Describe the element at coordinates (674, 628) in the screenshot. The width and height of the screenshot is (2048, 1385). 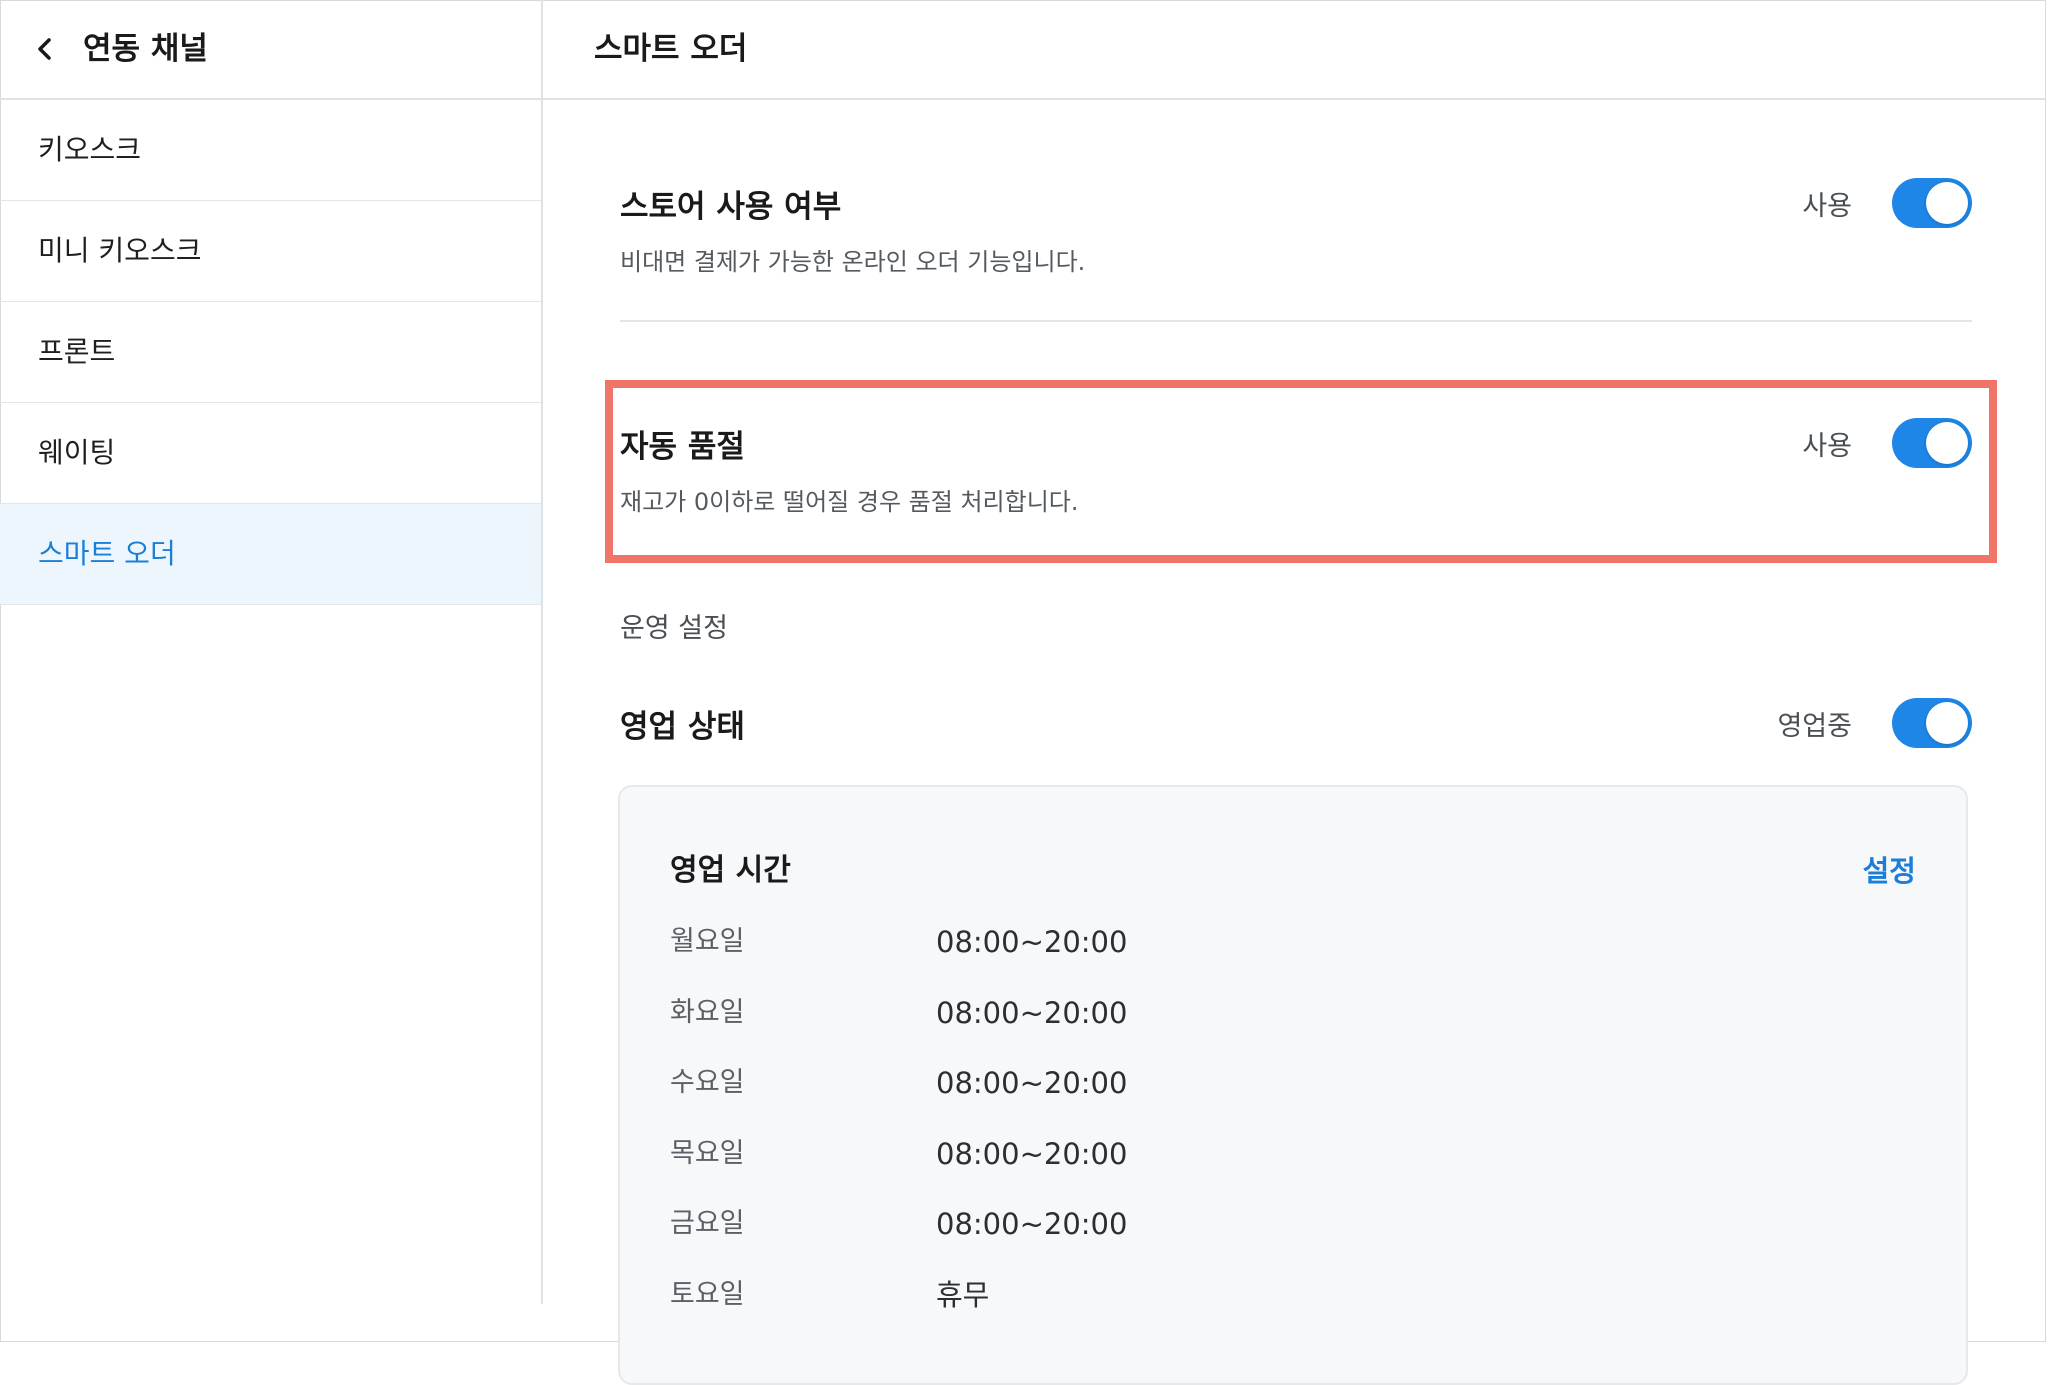
I see `section-label: 운영 설정` at that location.